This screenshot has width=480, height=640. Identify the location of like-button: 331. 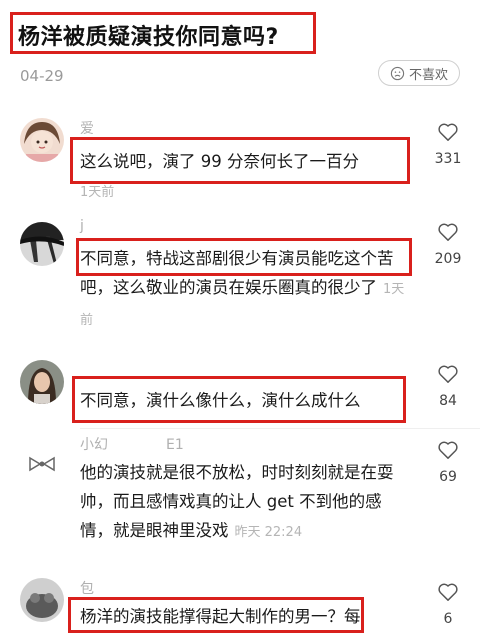
(448, 144).